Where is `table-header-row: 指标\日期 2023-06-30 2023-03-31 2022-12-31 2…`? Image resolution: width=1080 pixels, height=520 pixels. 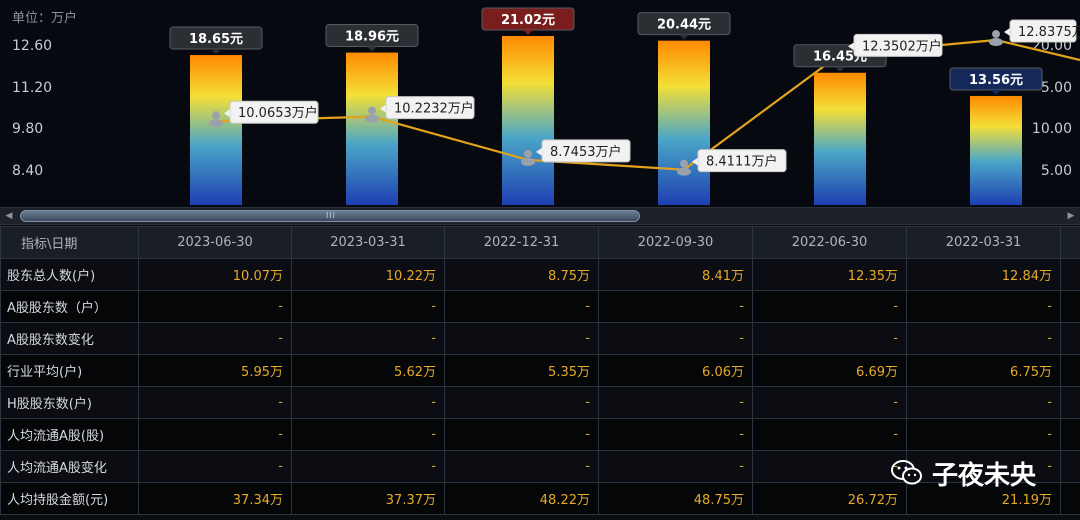
table-header-row: 指标\日期 2023-06-30 2023-03-31 2022-12-31 2… is located at coordinates (540, 242).